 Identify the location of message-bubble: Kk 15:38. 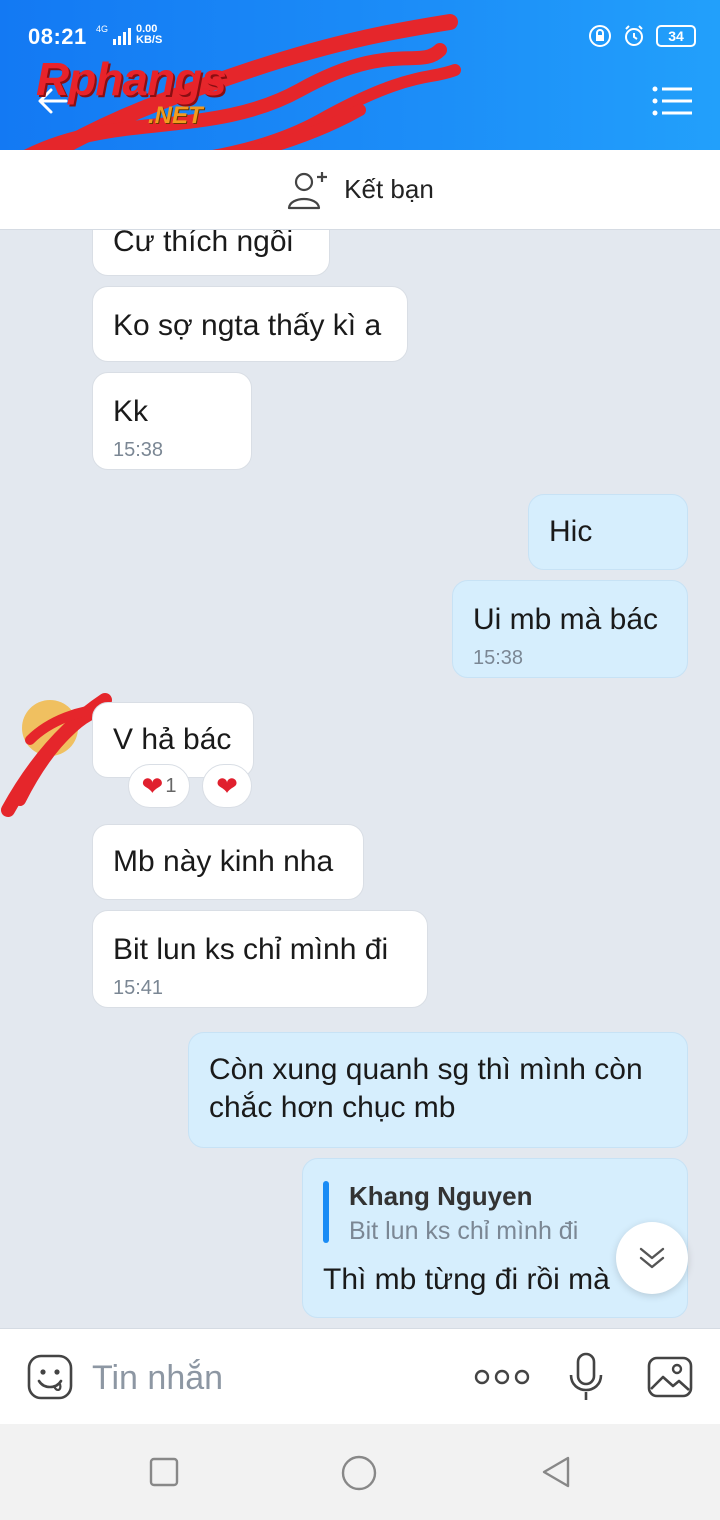
(172, 421).